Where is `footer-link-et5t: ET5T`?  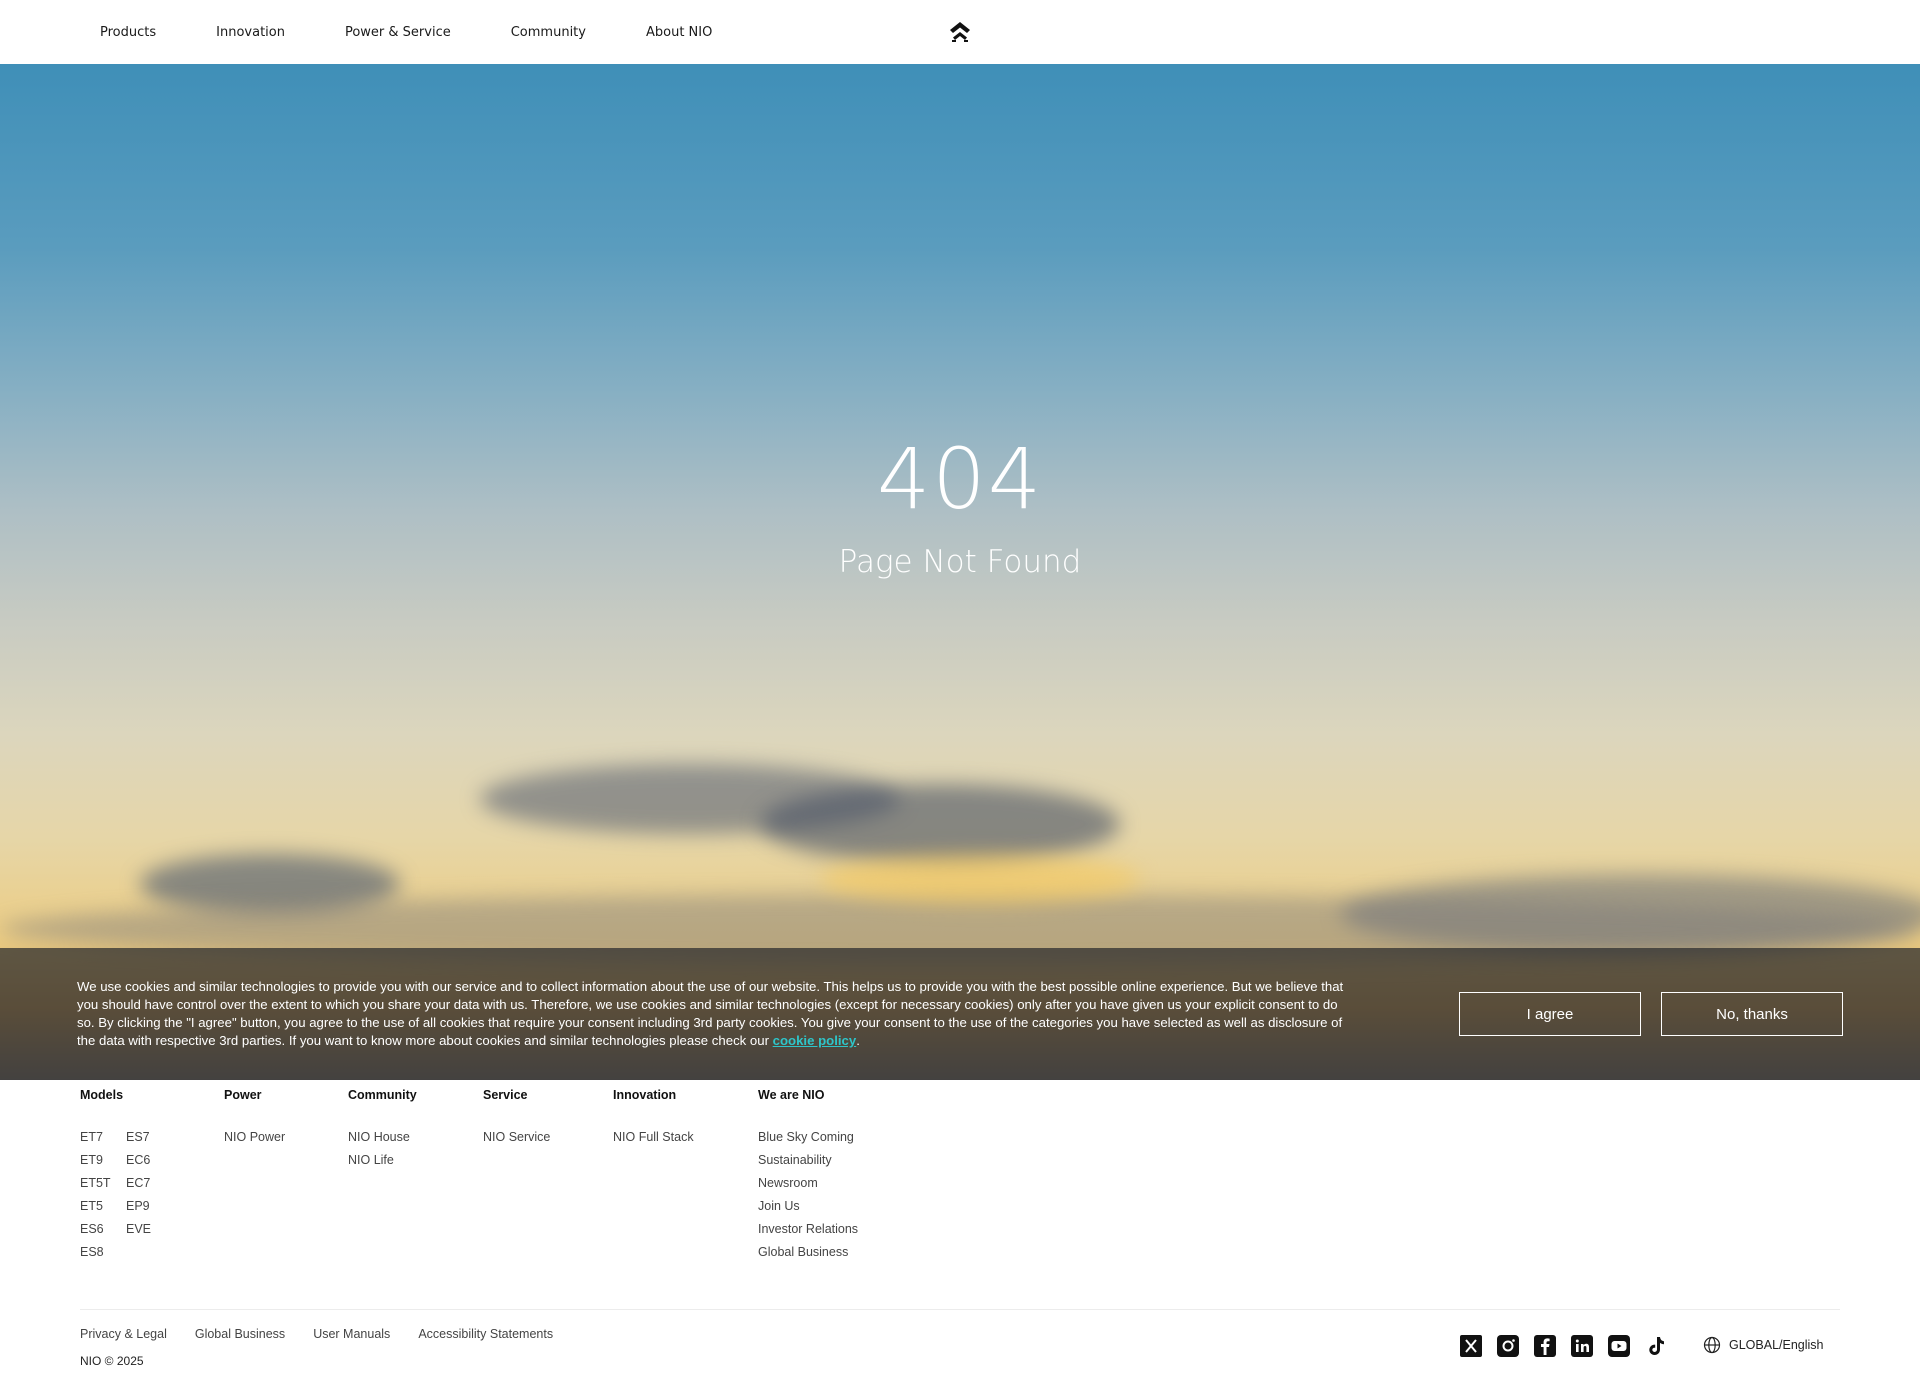 footer-link-et5t: ET5T is located at coordinates (103, 1185).